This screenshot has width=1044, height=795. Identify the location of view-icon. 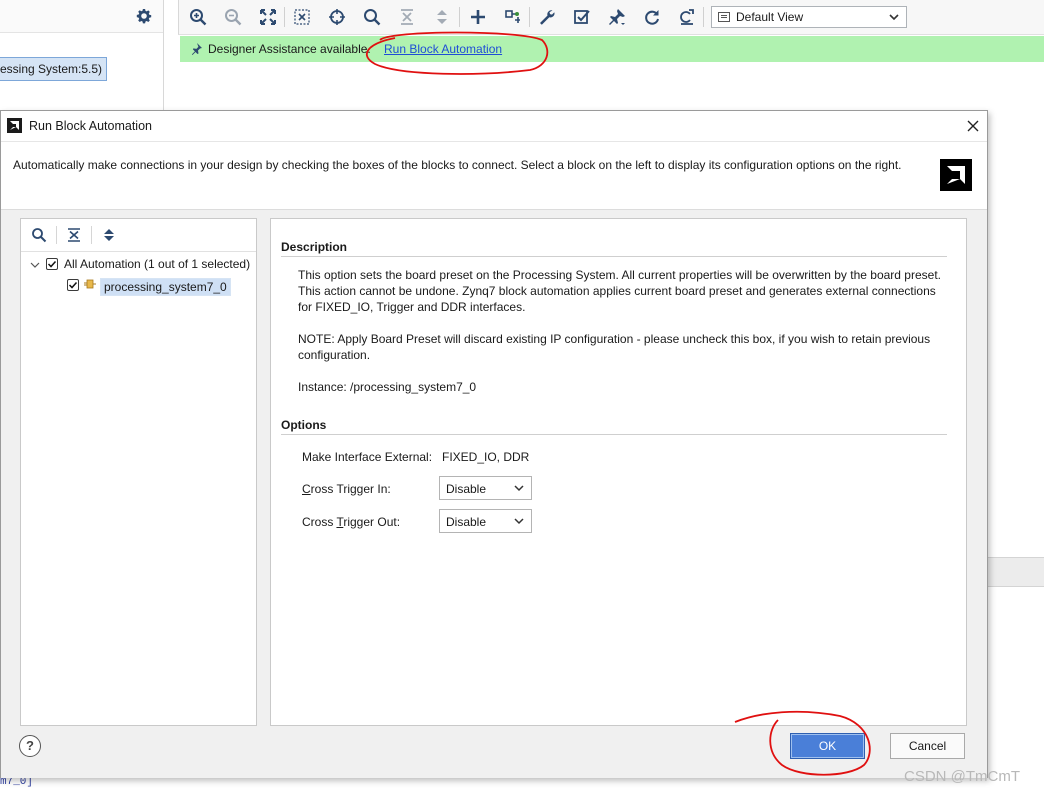
(724, 17).